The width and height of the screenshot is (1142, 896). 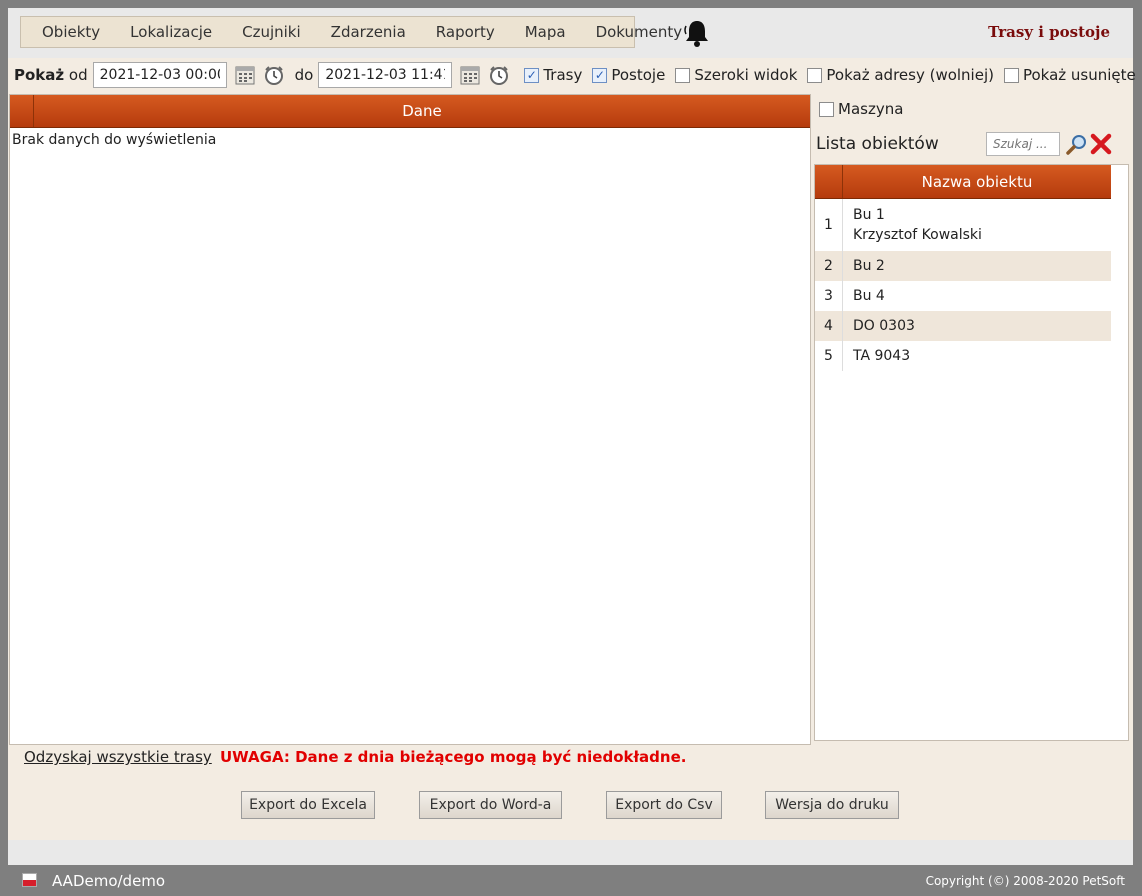 I want to click on checkbox-trasy: ✓ Trasy, so click(x=553, y=75).